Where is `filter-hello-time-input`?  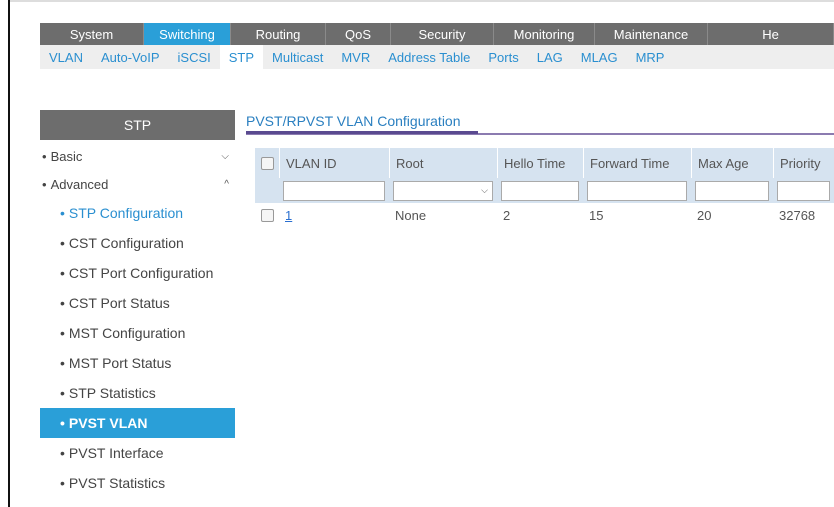 filter-hello-time-input is located at coordinates (540, 190).